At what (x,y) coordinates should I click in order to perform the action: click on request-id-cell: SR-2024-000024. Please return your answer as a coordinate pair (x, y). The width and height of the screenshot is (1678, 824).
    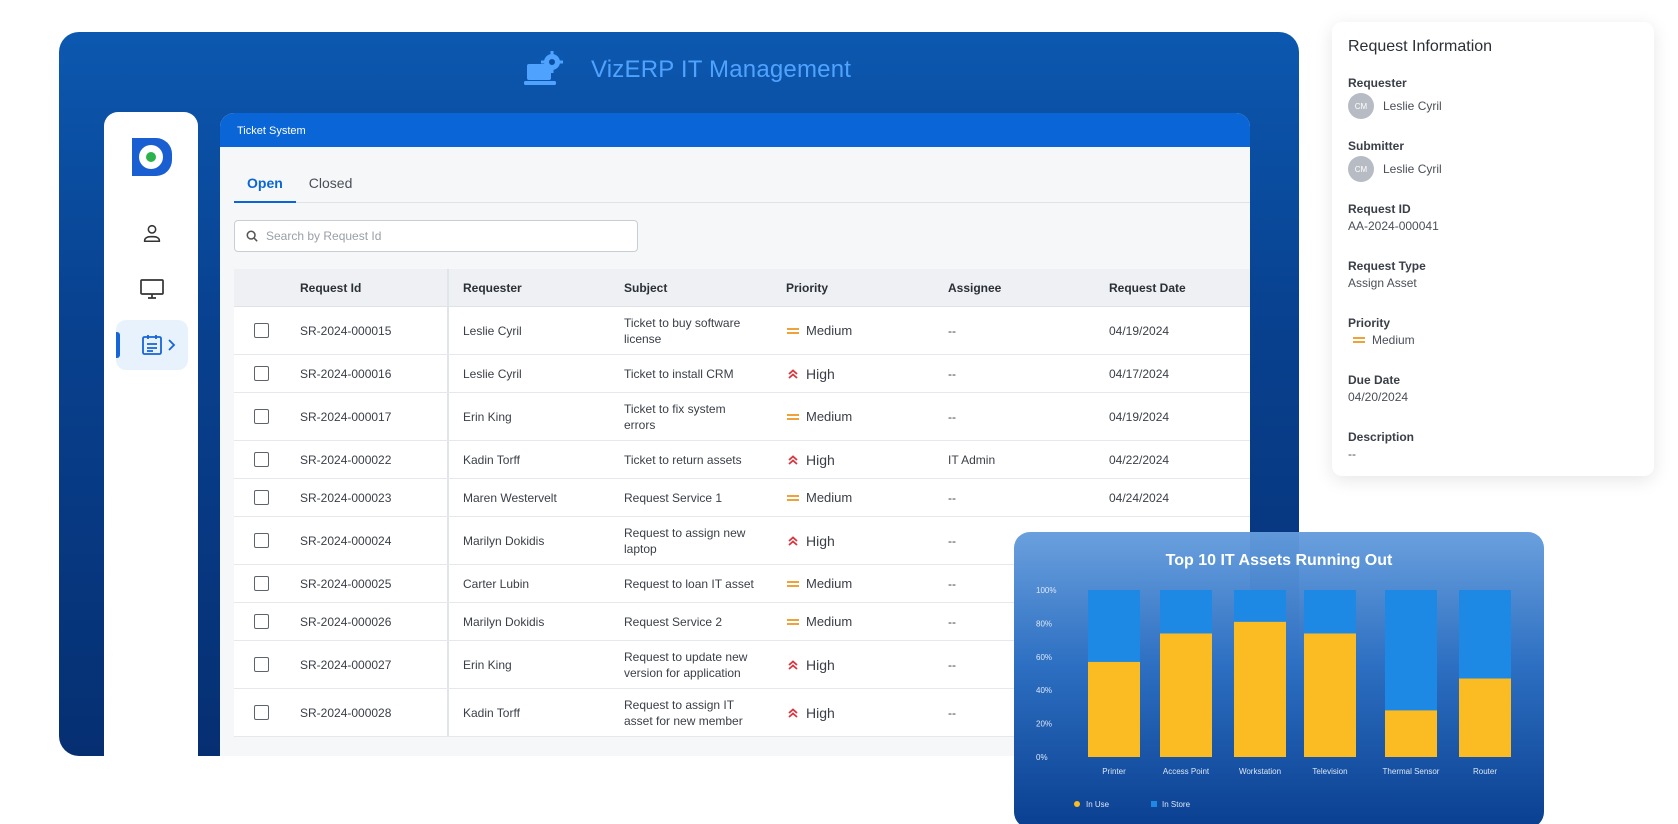
    Looking at the image, I should click on (368, 540).